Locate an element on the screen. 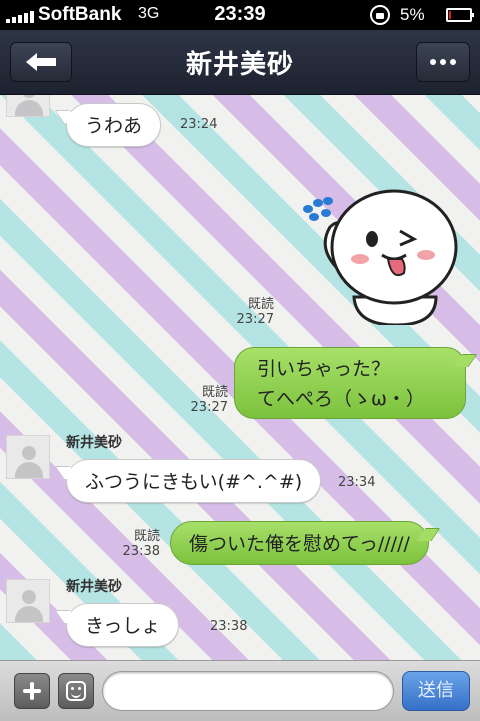 The image size is (480, 721). more-dots-icon is located at coordinates (433, 62).